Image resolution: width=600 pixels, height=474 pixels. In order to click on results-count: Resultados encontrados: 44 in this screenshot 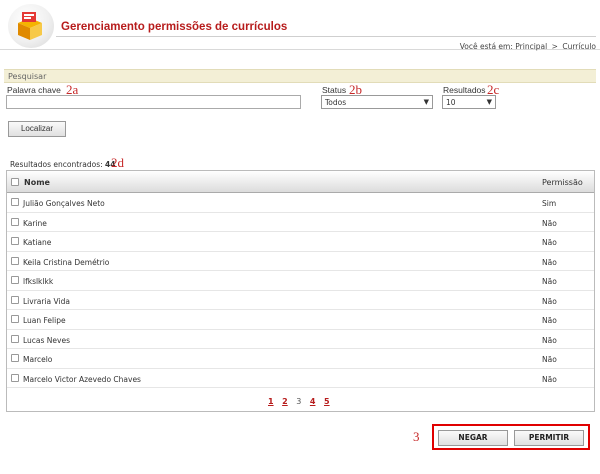, I will do `click(62, 164)`.